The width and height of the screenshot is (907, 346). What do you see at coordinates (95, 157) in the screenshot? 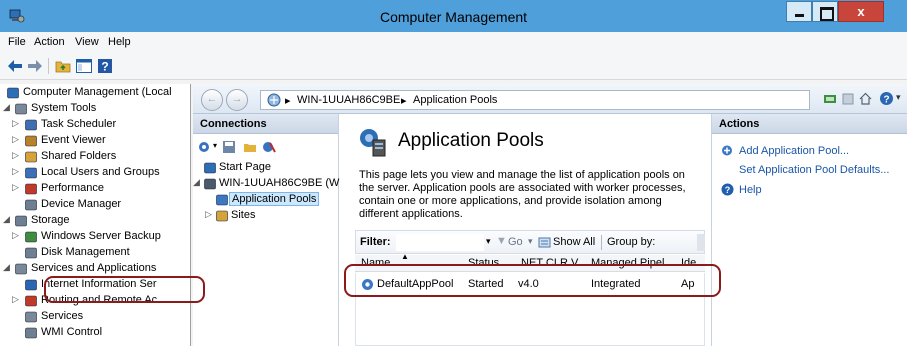
I see `tree-item: ▷ Shared Folders` at bounding box center [95, 157].